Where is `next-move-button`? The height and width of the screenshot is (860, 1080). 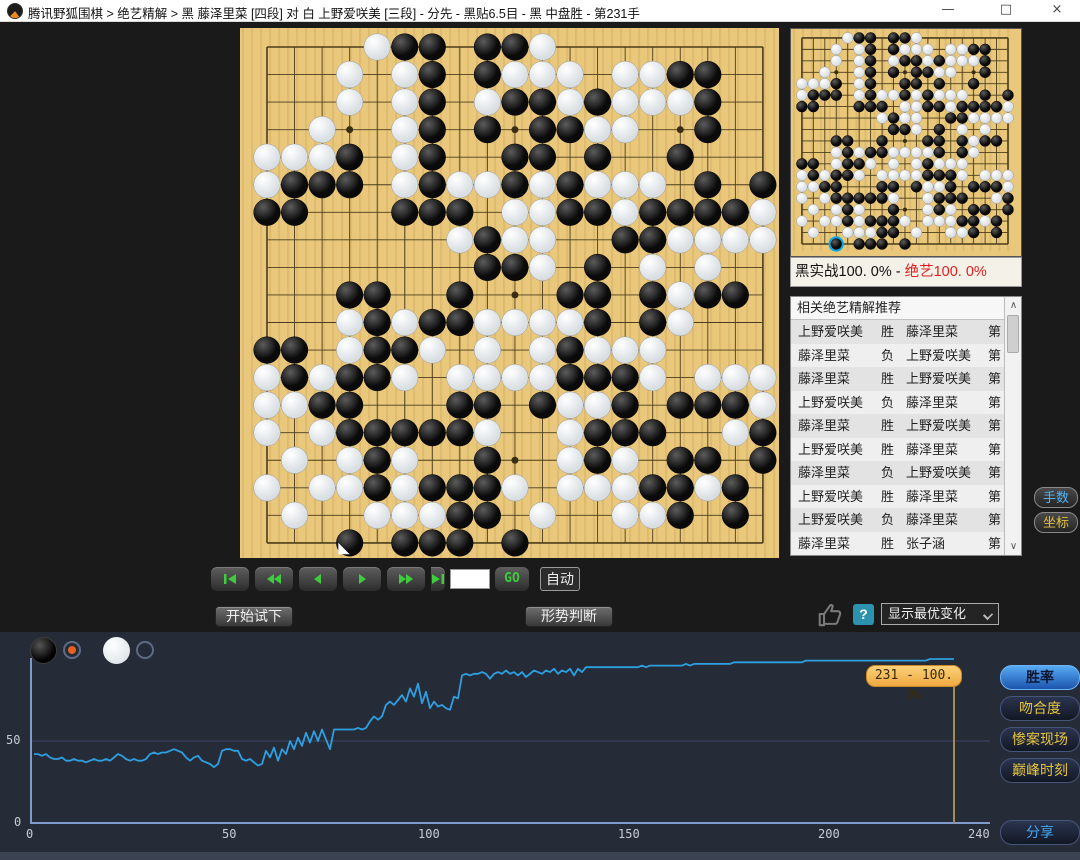
next-move-button is located at coordinates (362, 579).